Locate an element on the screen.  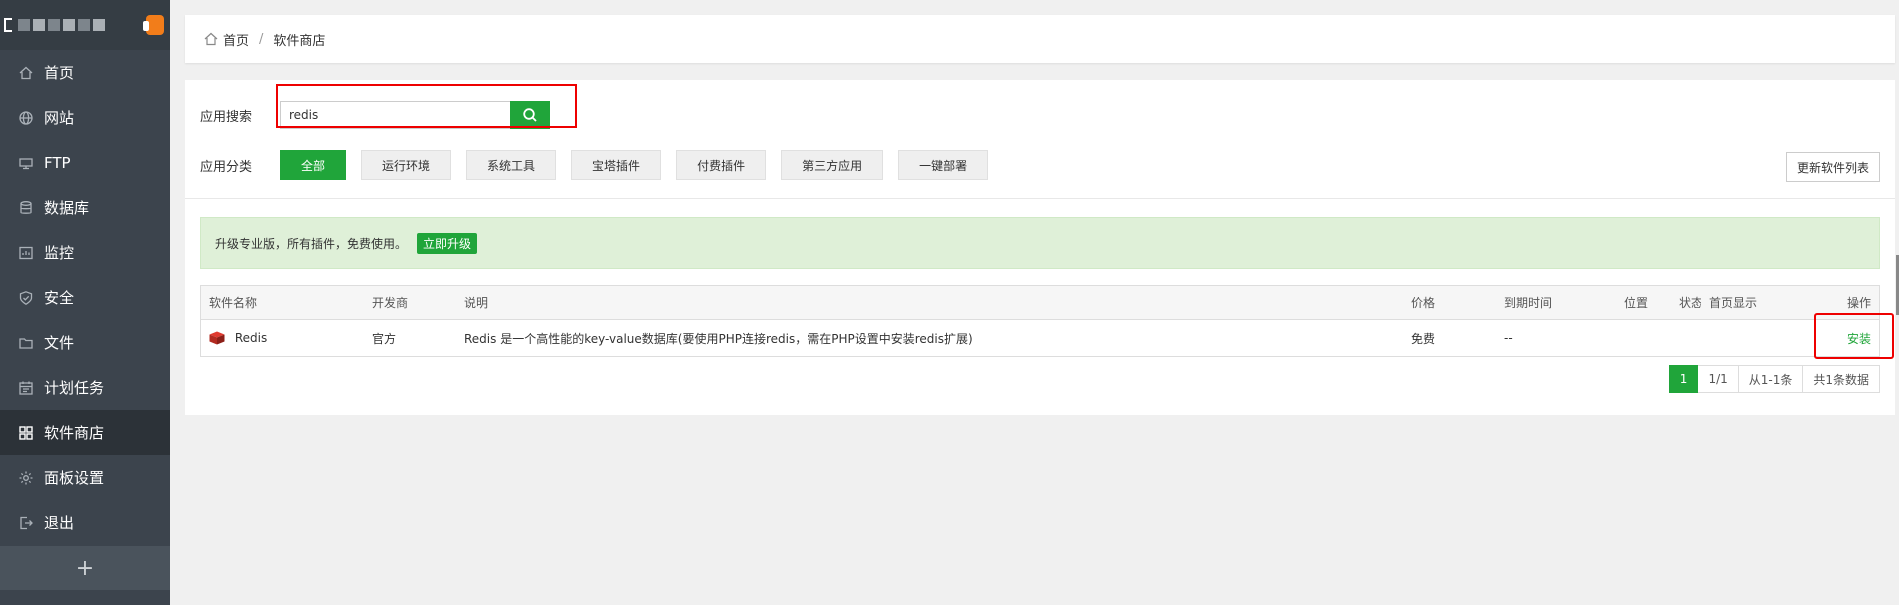
sidebar-item-database: 数据库 is located at coordinates (85, 207).